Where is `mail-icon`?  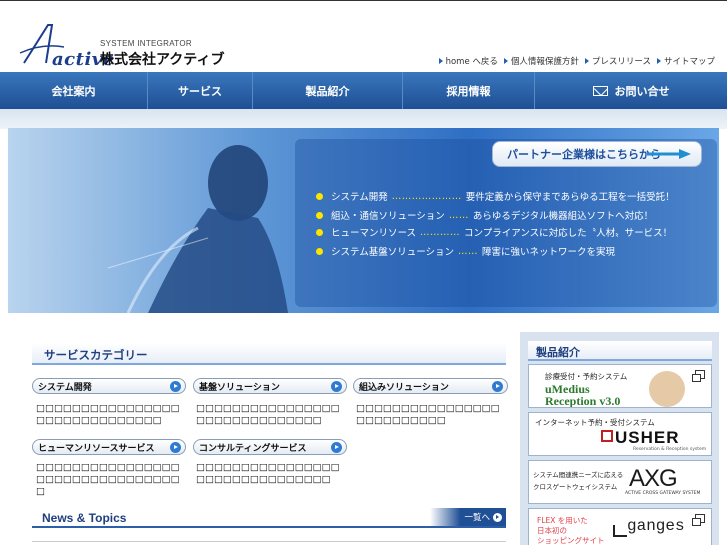
mail-icon is located at coordinates (600, 90).